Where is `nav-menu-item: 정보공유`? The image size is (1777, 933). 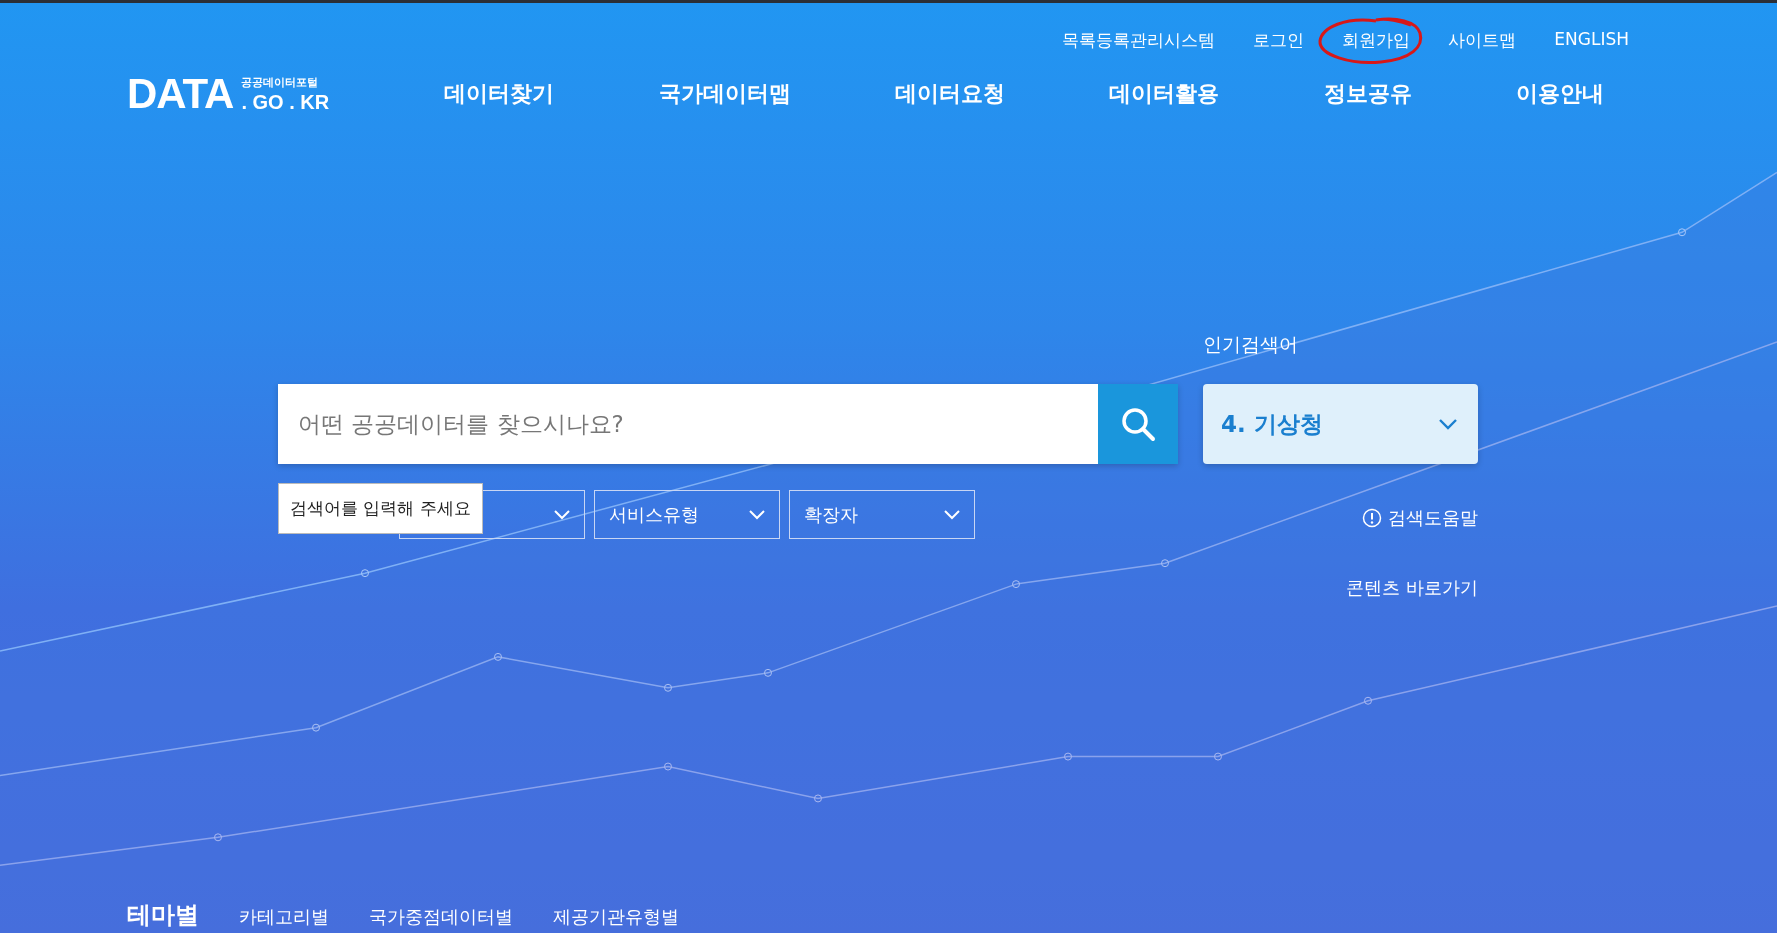 nav-menu-item: 정보공유 is located at coordinates (1367, 94).